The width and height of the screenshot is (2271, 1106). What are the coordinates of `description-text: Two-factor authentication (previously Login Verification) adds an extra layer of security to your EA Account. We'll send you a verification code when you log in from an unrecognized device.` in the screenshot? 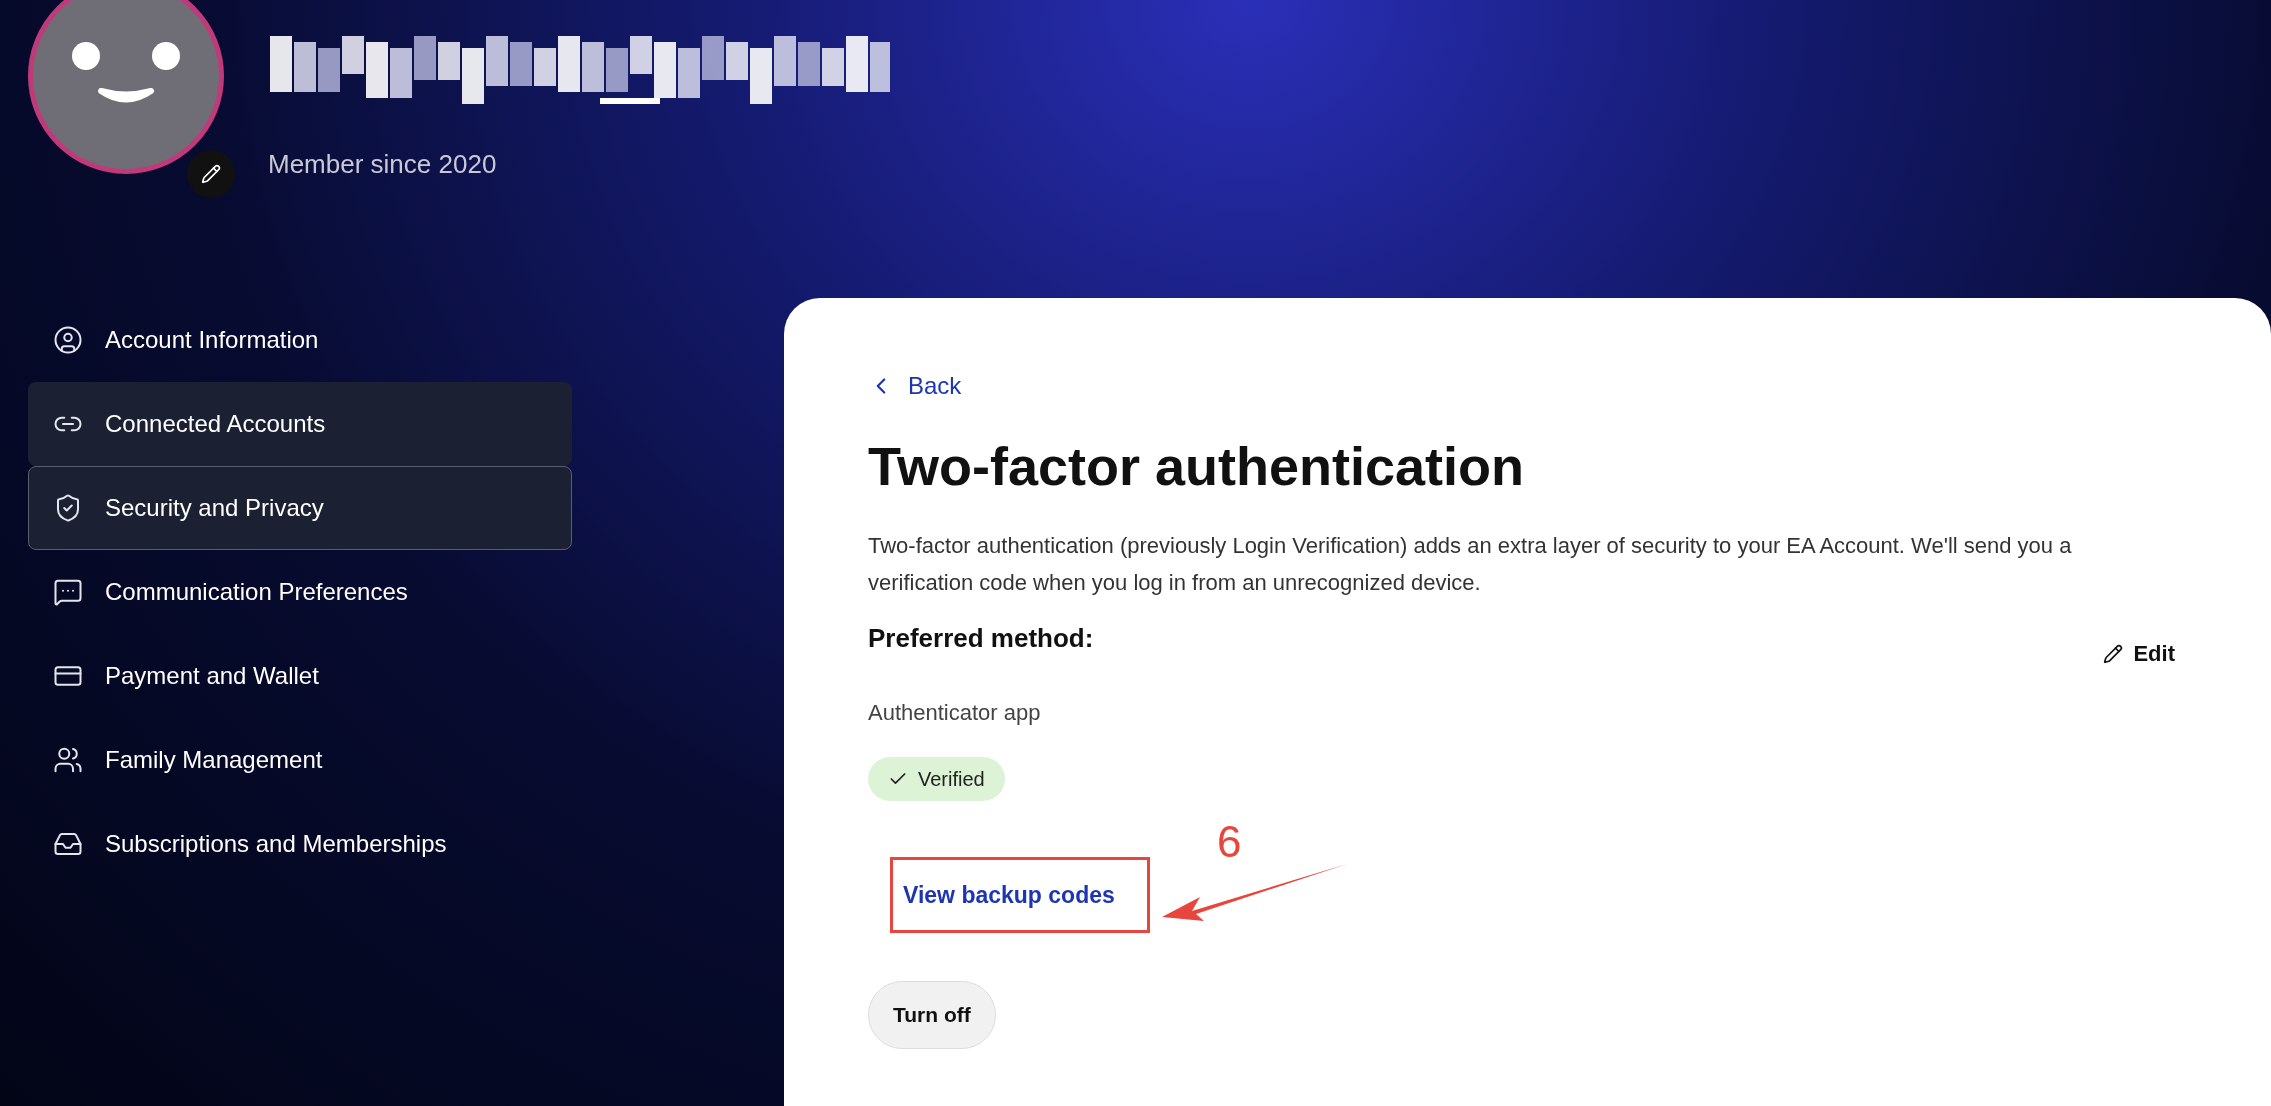 It's located at (1470, 564).